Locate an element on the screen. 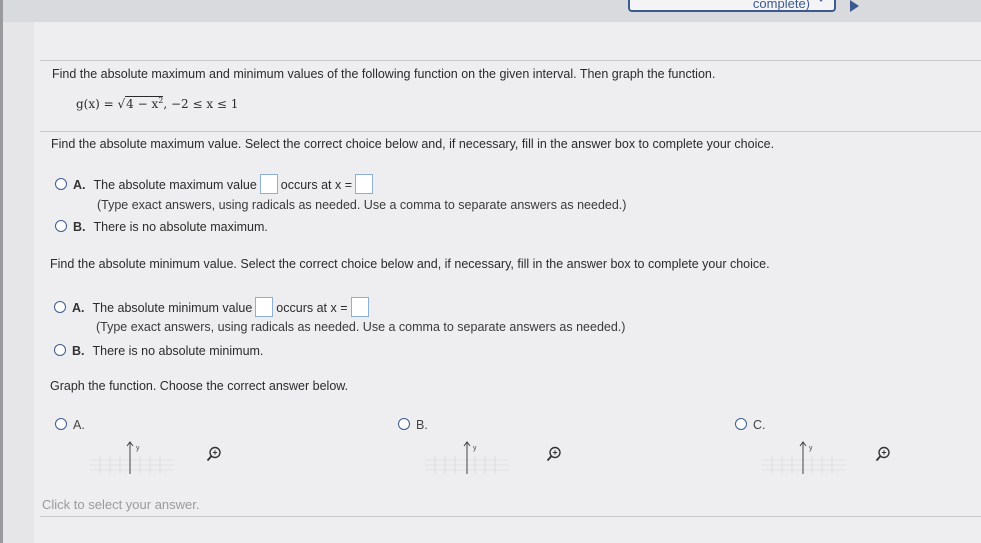 This screenshot has height=543, width=981. function-interval: , −2 ≤ x ≤ 1 is located at coordinates (201, 104).